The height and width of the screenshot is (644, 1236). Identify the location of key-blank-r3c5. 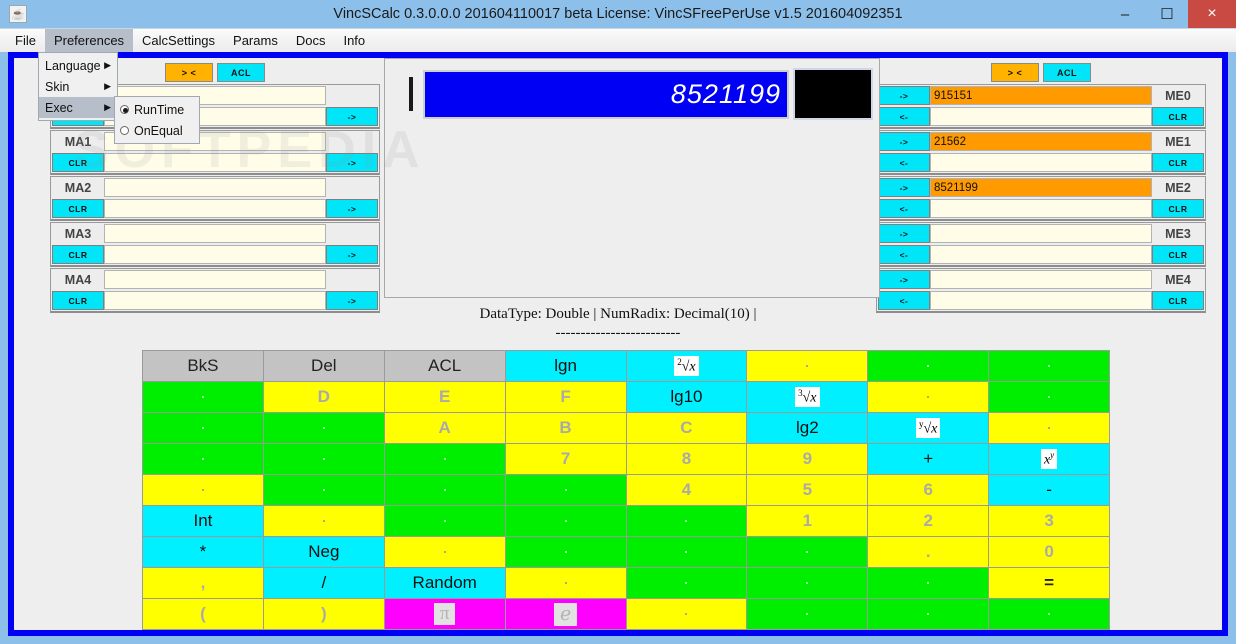
(203, 490).